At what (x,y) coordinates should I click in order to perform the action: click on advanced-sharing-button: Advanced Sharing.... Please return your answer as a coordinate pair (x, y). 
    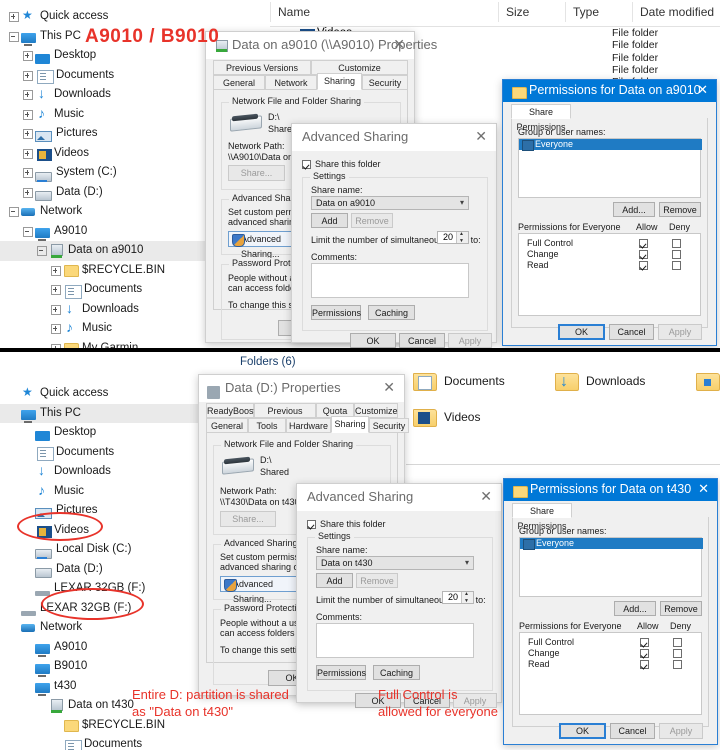
    Looking at the image, I should click on (262, 590).